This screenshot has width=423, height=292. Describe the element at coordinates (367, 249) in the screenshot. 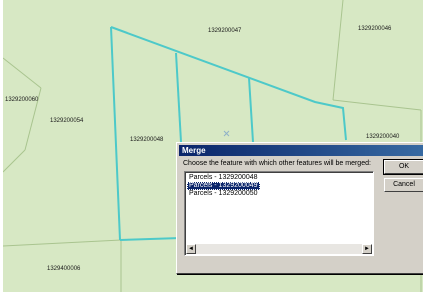

I see `scroll-right-icon: ►` at that location.